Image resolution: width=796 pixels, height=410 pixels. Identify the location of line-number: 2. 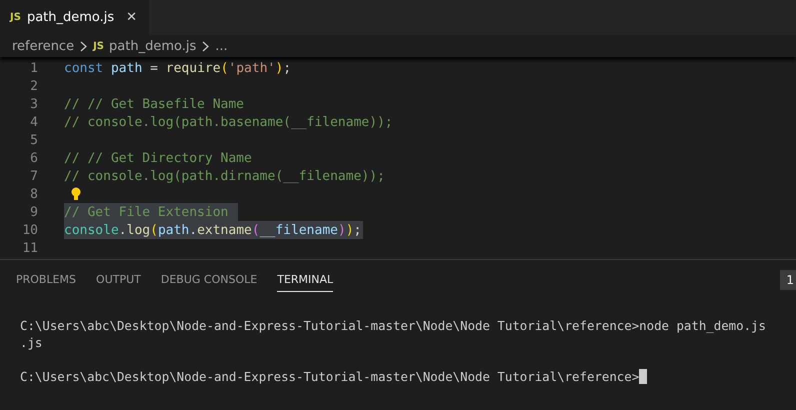
(33, 86).